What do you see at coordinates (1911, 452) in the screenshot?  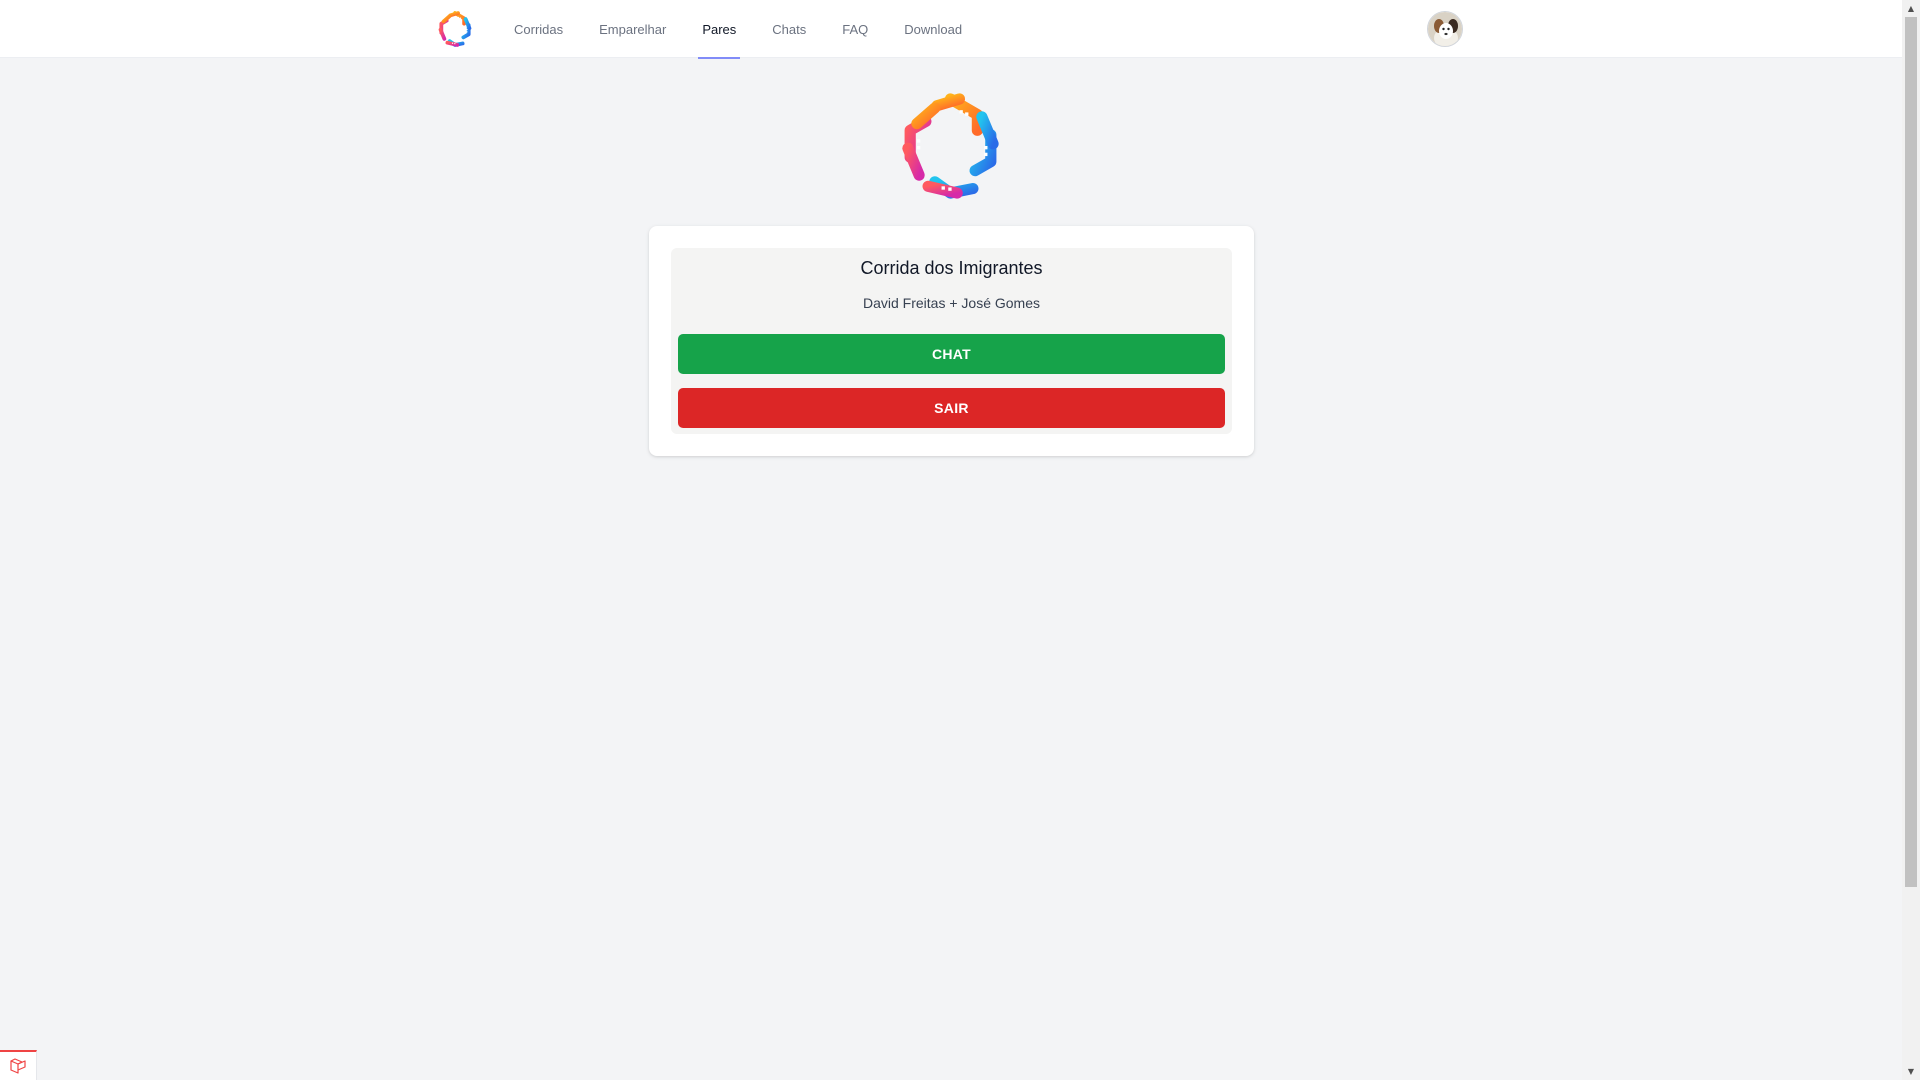 I see `scrollbar-thumb` at bounding box center [1911, 452].